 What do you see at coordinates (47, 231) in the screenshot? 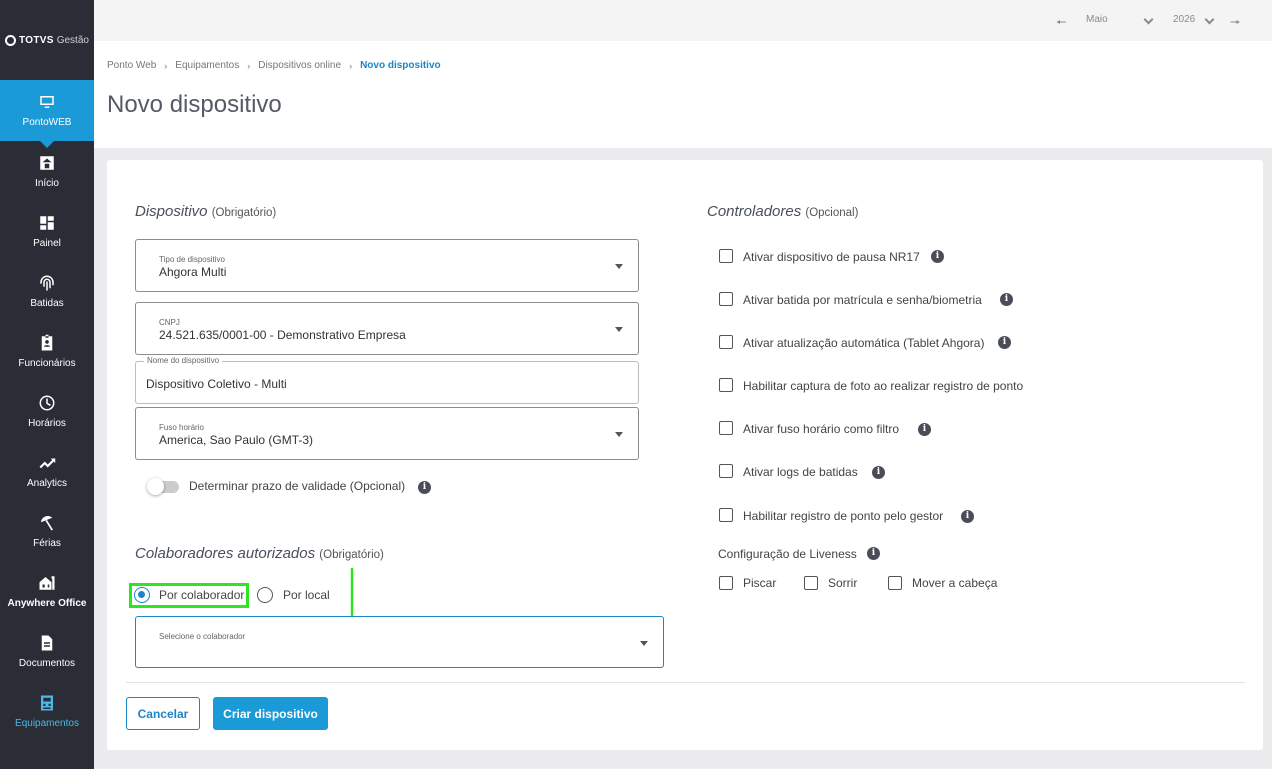
I see `sidebar-item-painel: Painel` at bounding box center [47, 231].